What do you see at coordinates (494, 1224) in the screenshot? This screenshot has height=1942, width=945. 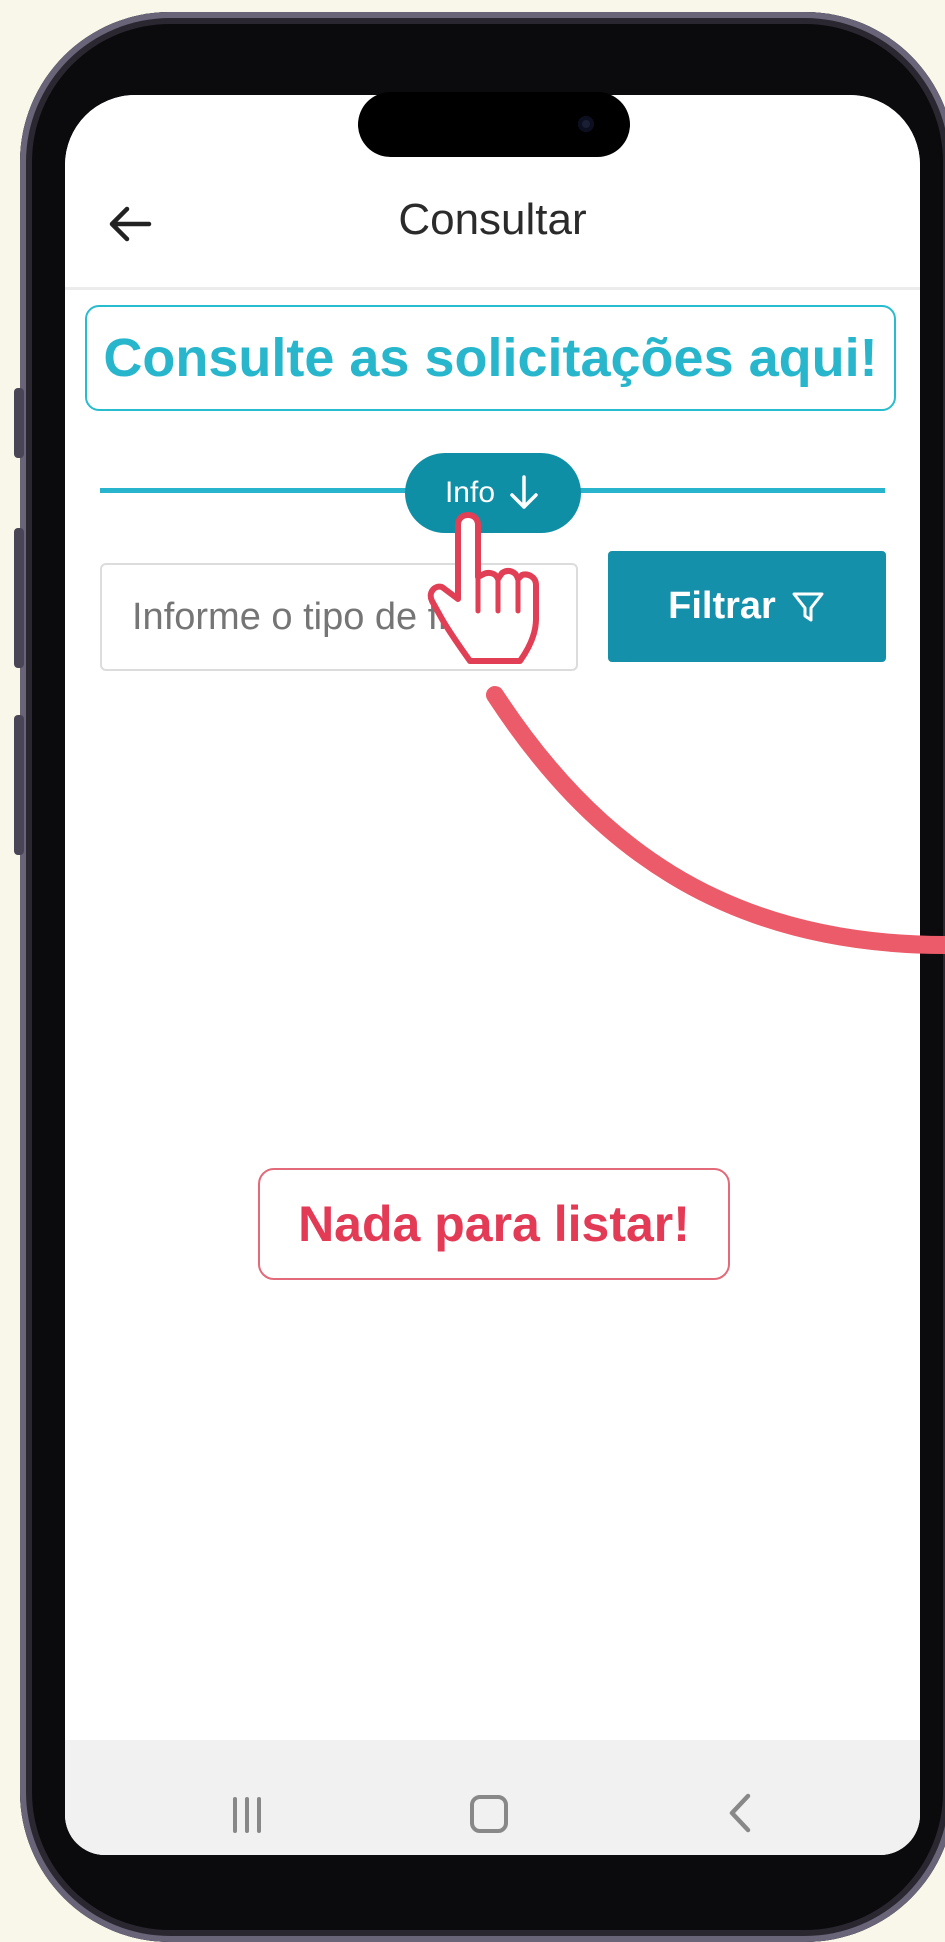 I see `empty-state-message: Nada para listar!` at bounding box center [494, 1224].